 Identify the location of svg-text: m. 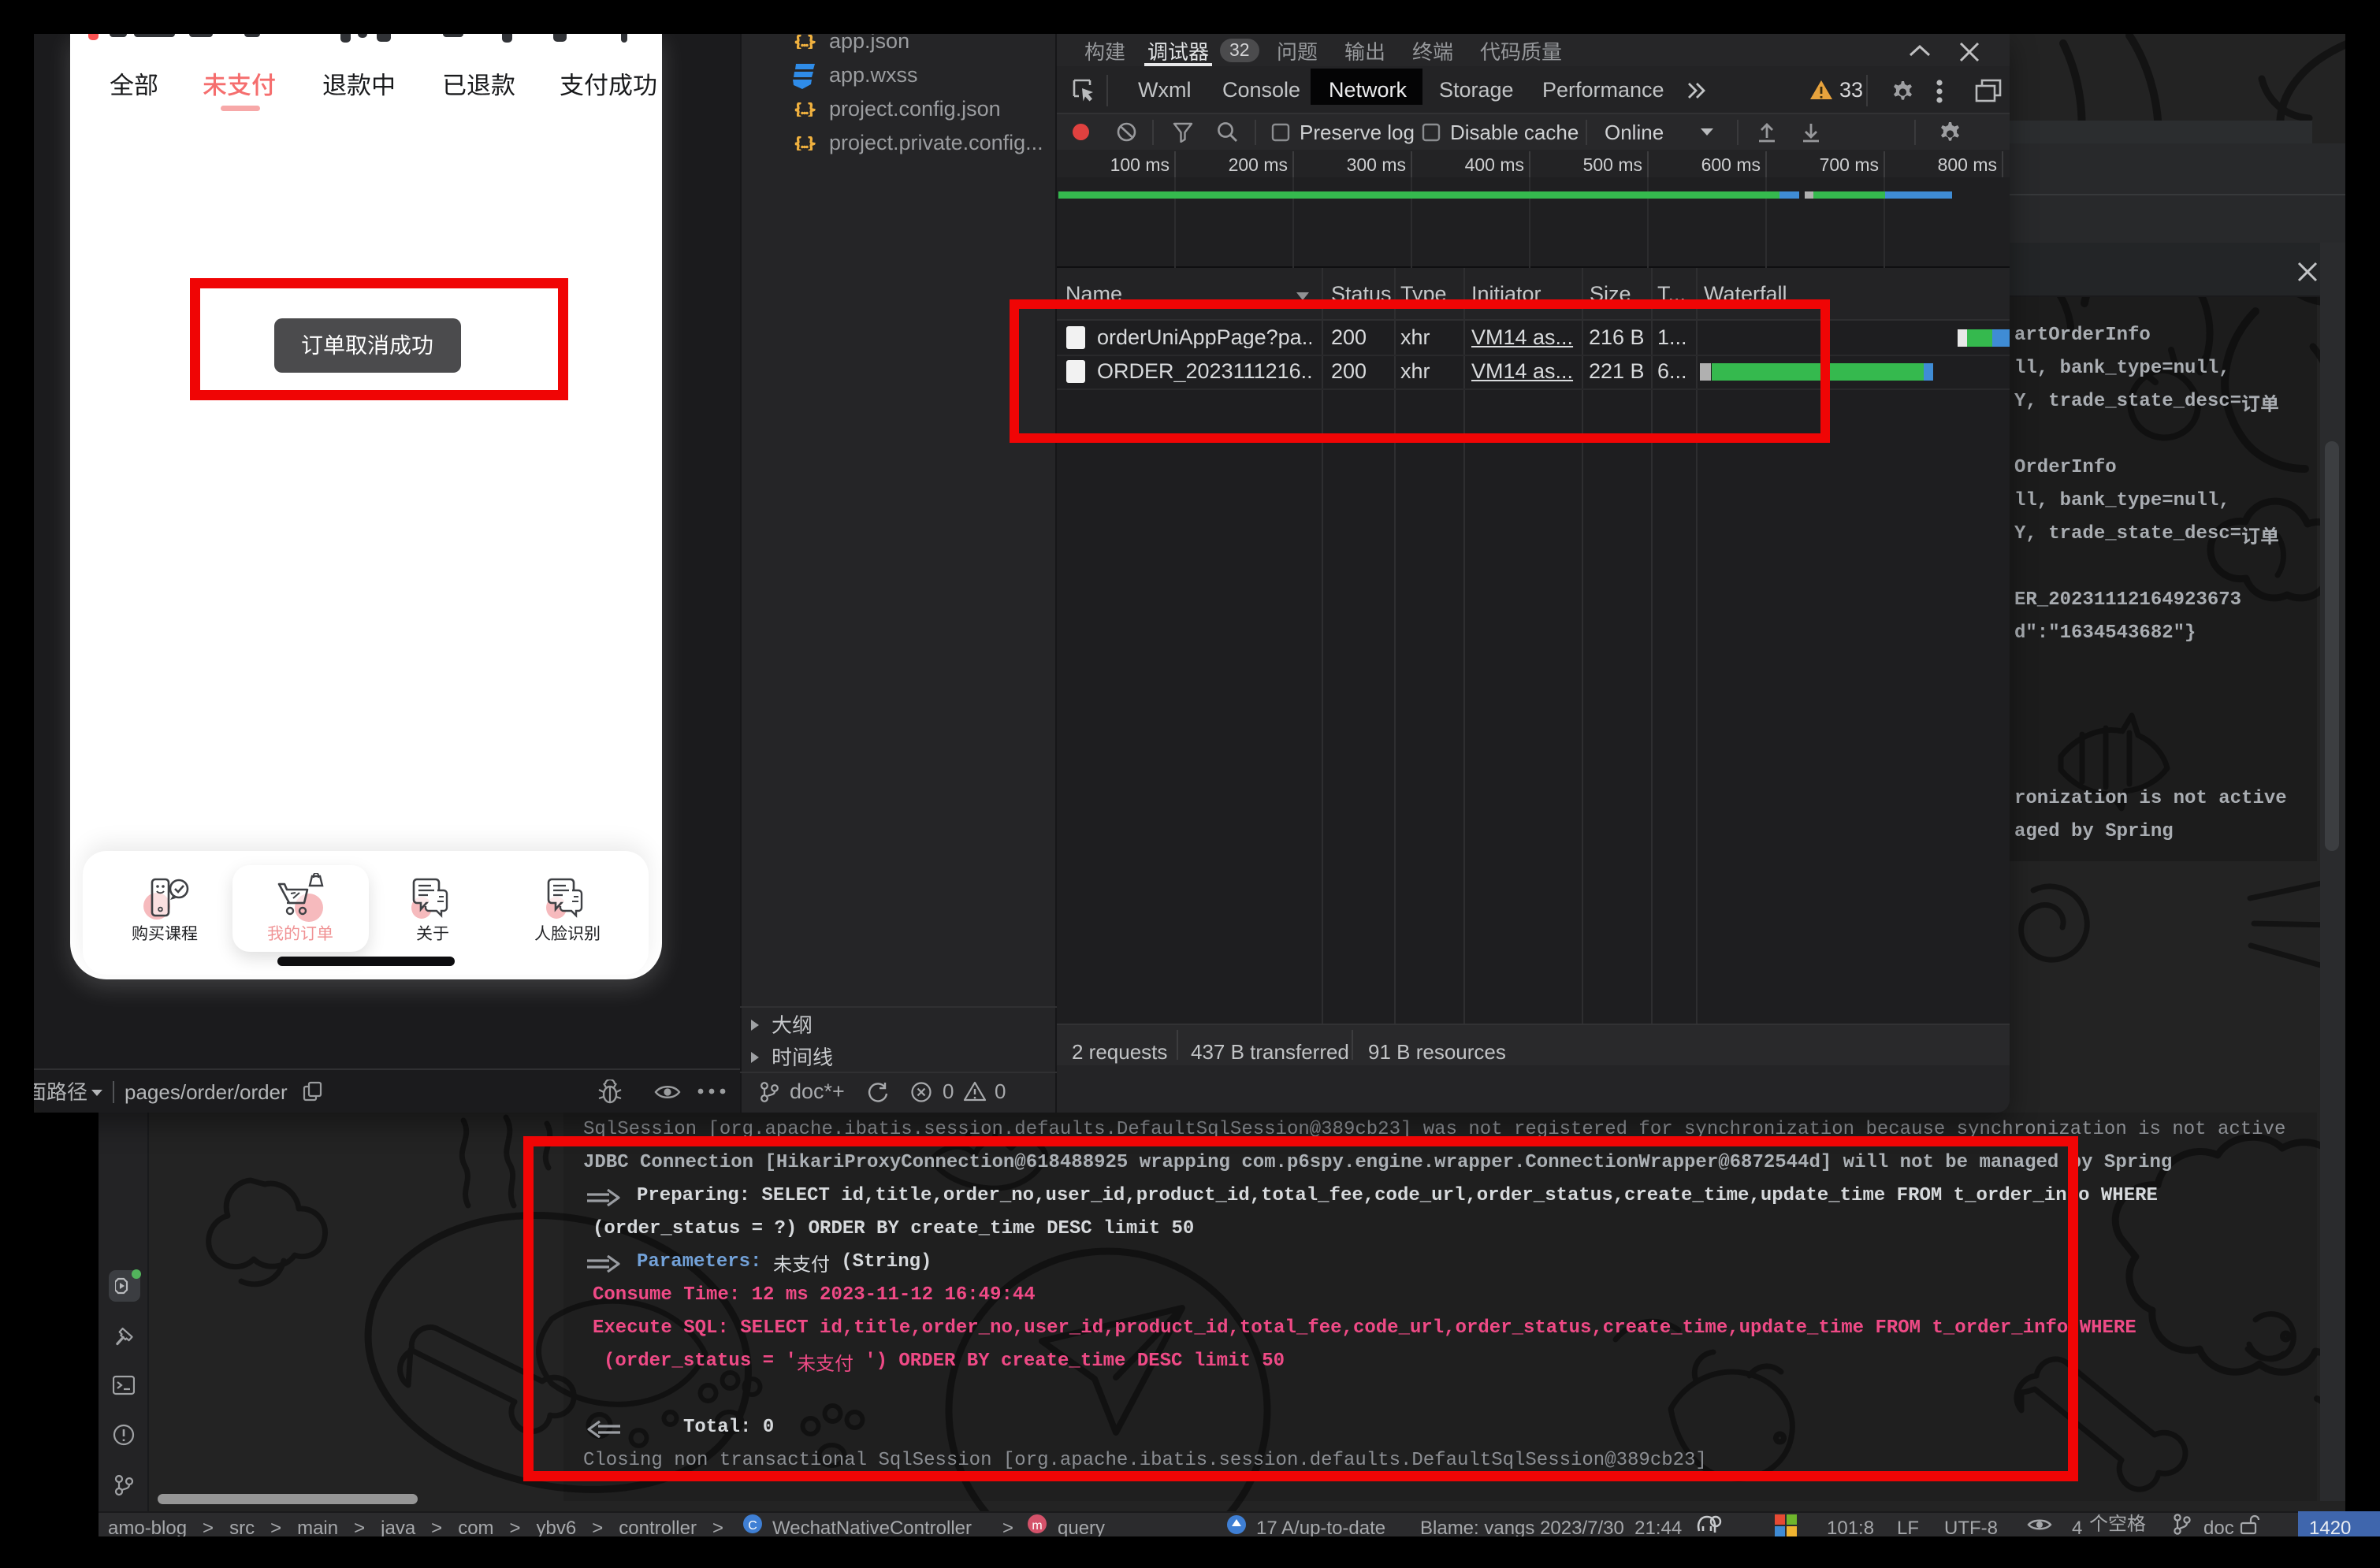
(1037, 1526).